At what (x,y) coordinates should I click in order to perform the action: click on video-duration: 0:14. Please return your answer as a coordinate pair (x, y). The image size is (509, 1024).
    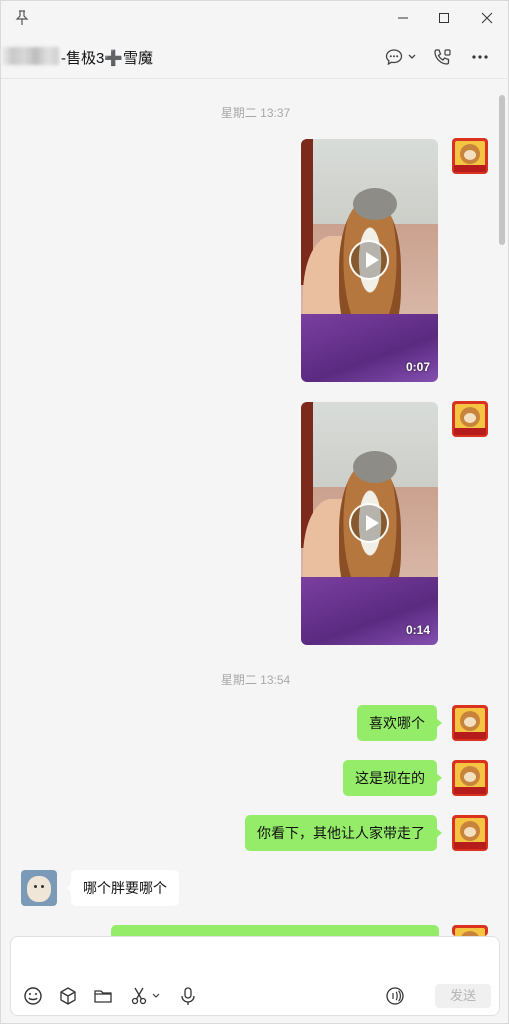
    Looking at the image, I should click on (417, 630).